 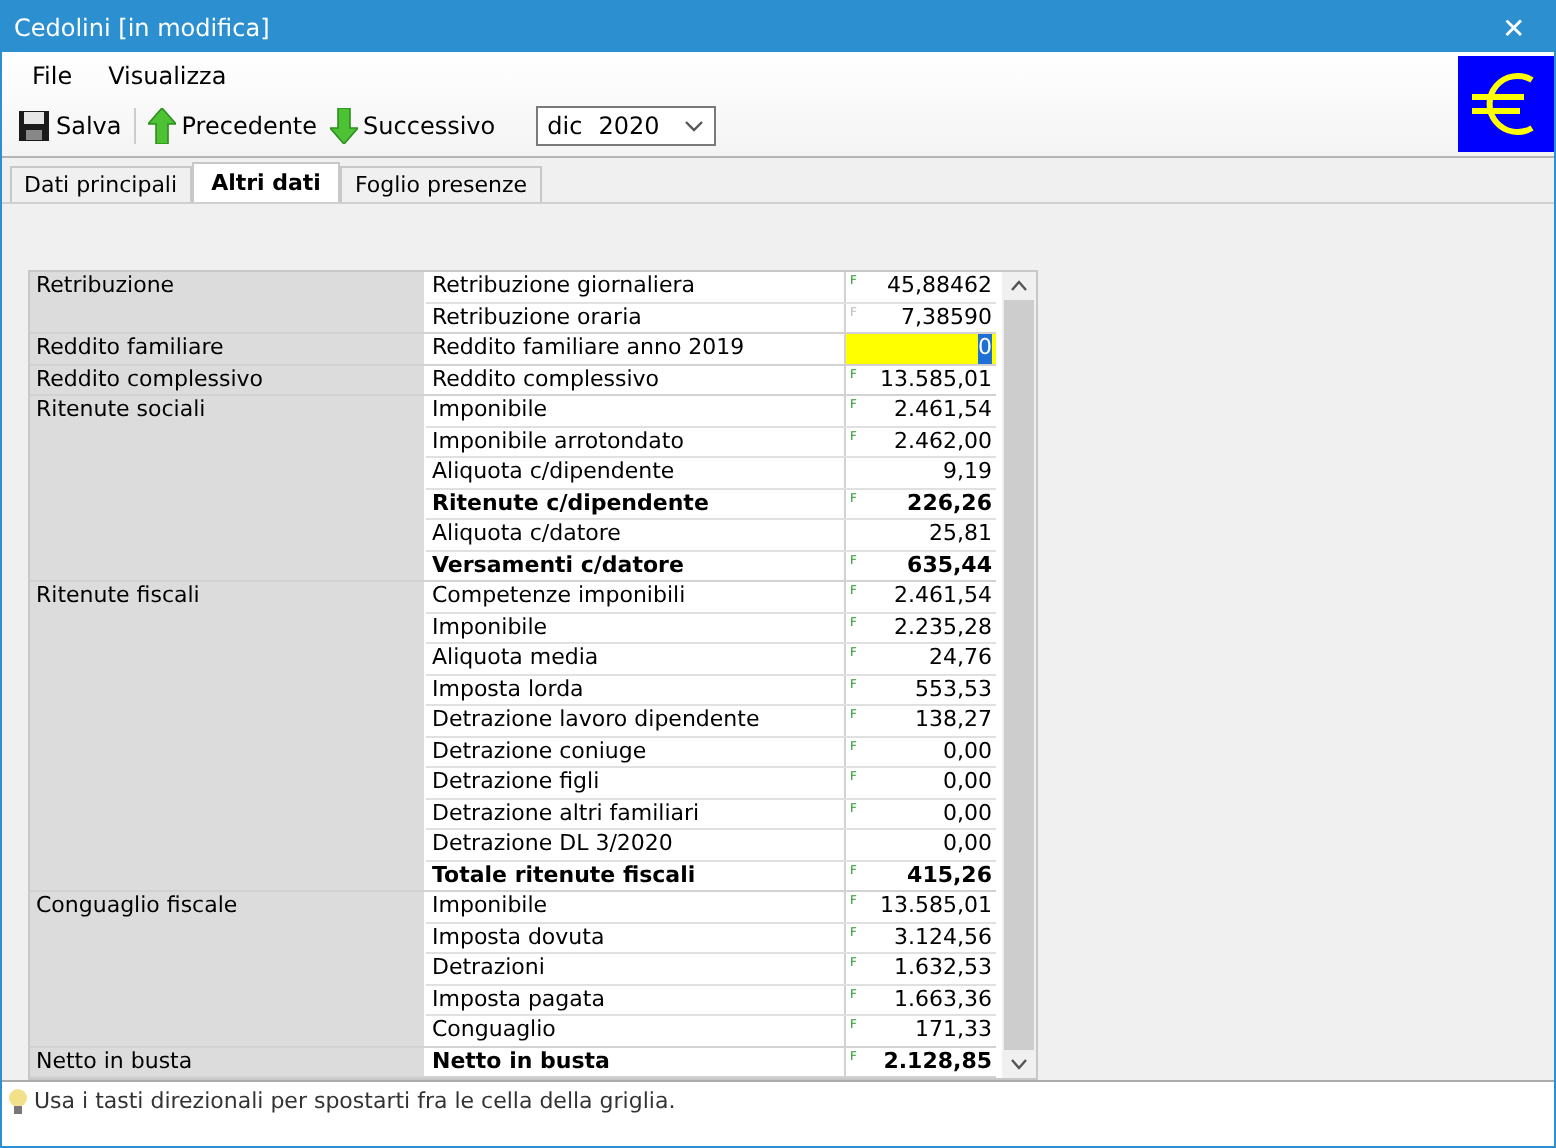 What do you see at coordinates (167, 76) in the screenshot?
I see `menu-item: Visualizza` at bounding box center [167, 76].